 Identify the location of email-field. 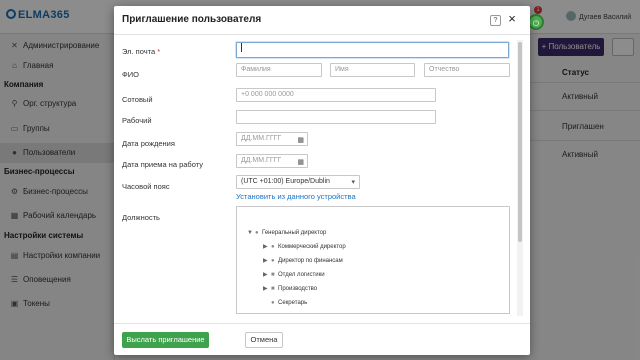
(372, 50).